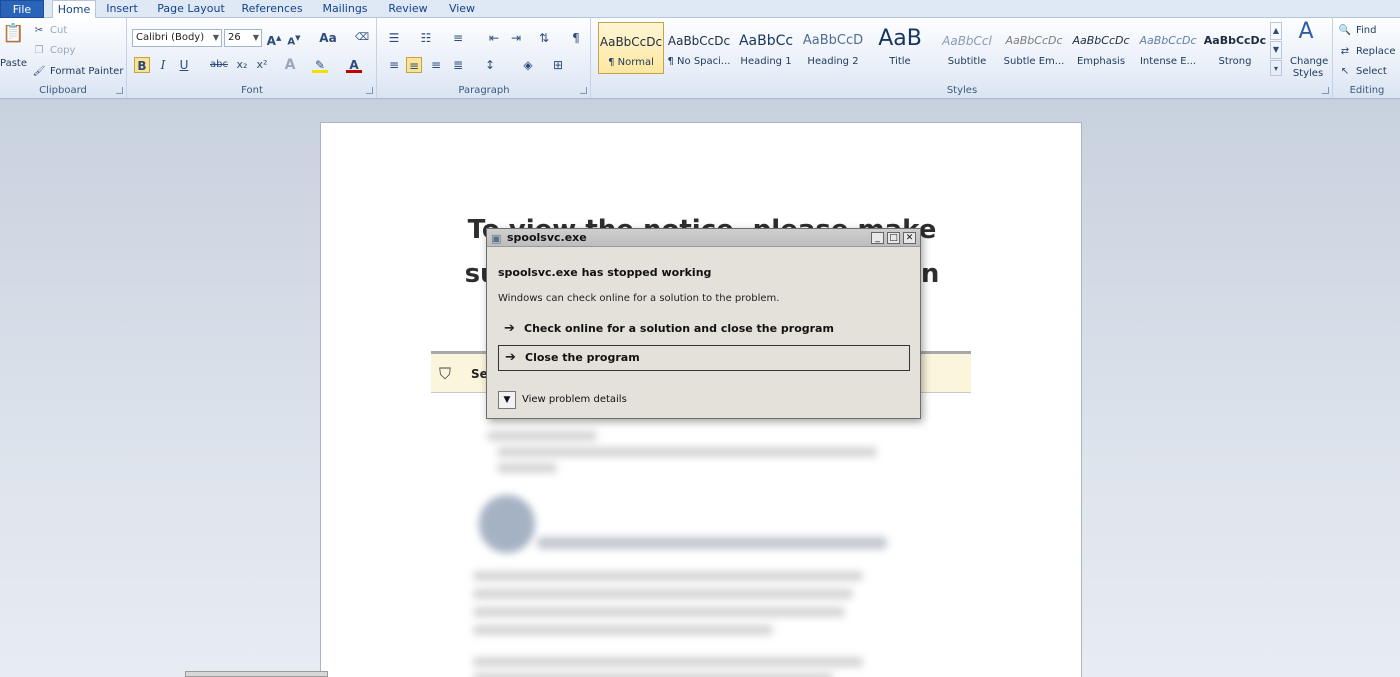 The height and width of the screenshot is (677, 1400). What do you see at coordinates (458, 65) in the screenshot?
I see `justify-icon: ≣` at bounding box center [458, 65].